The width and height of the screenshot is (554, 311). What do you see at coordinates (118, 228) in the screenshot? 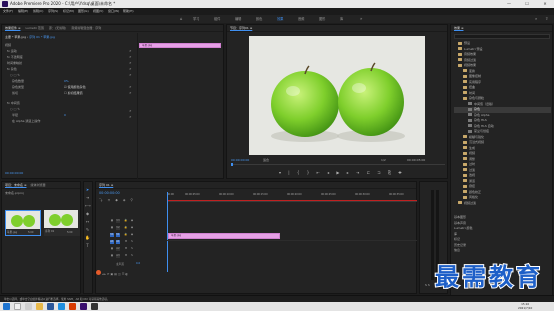
I see `track-v2-label: V2` at bounding box center [118, 228].